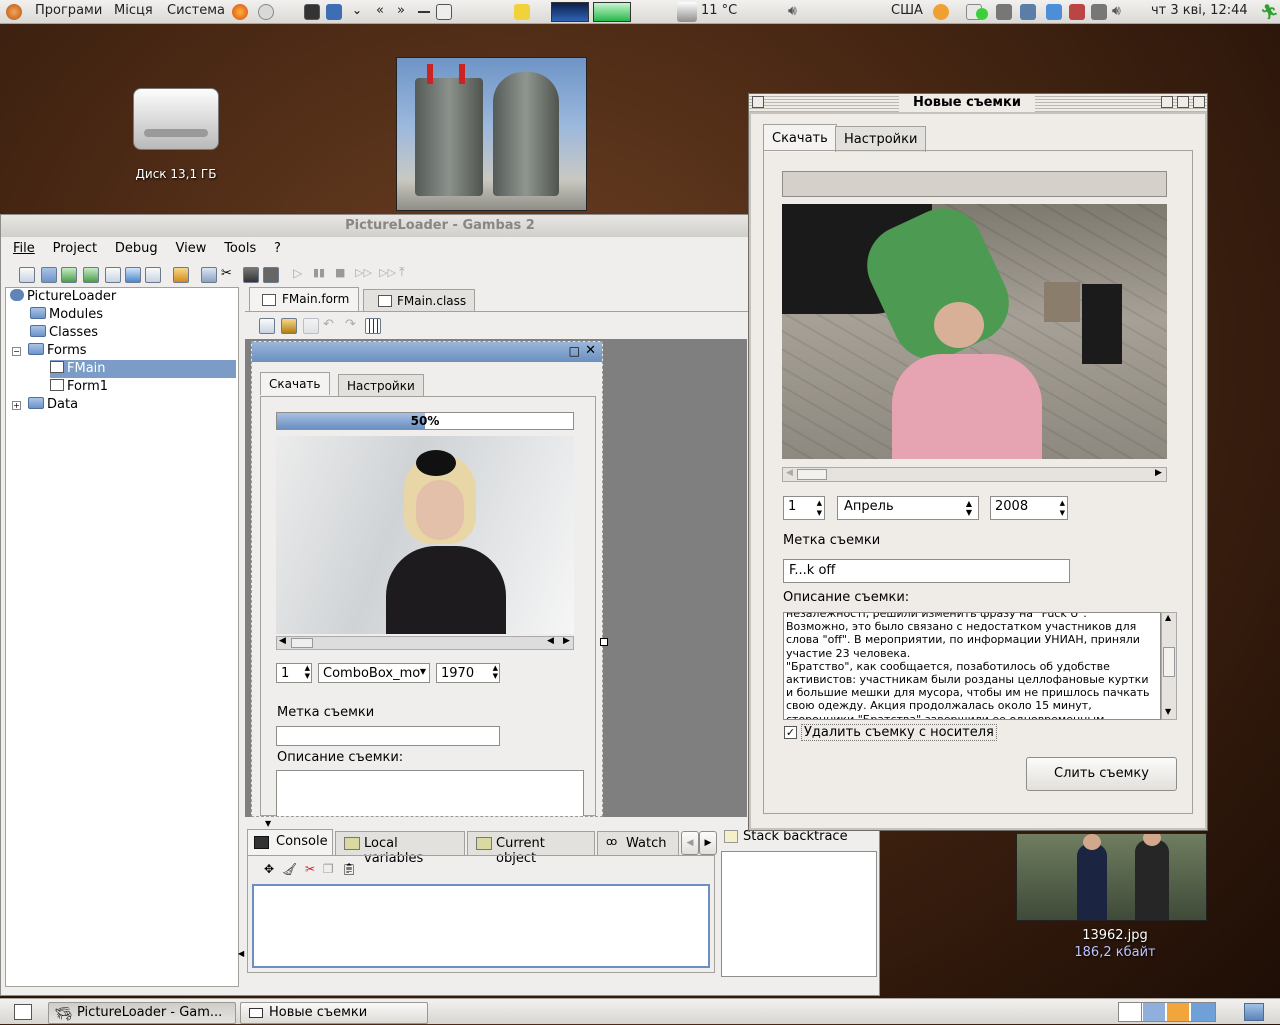 Image resolution: width=1280 pixels, height=1025 pixels. I want to click on menu-places: Місця, so click(133, 10).